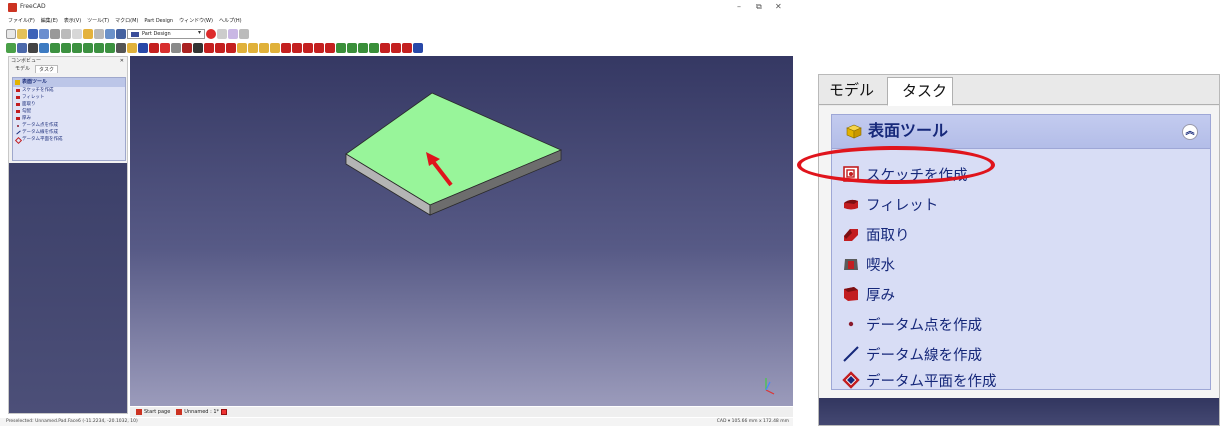 Image resolution: width=1223 pixels, height=426 pixels. Describe the element at coordinates (22, 33) in the screenshot. I see `open-file-icon` at that location.